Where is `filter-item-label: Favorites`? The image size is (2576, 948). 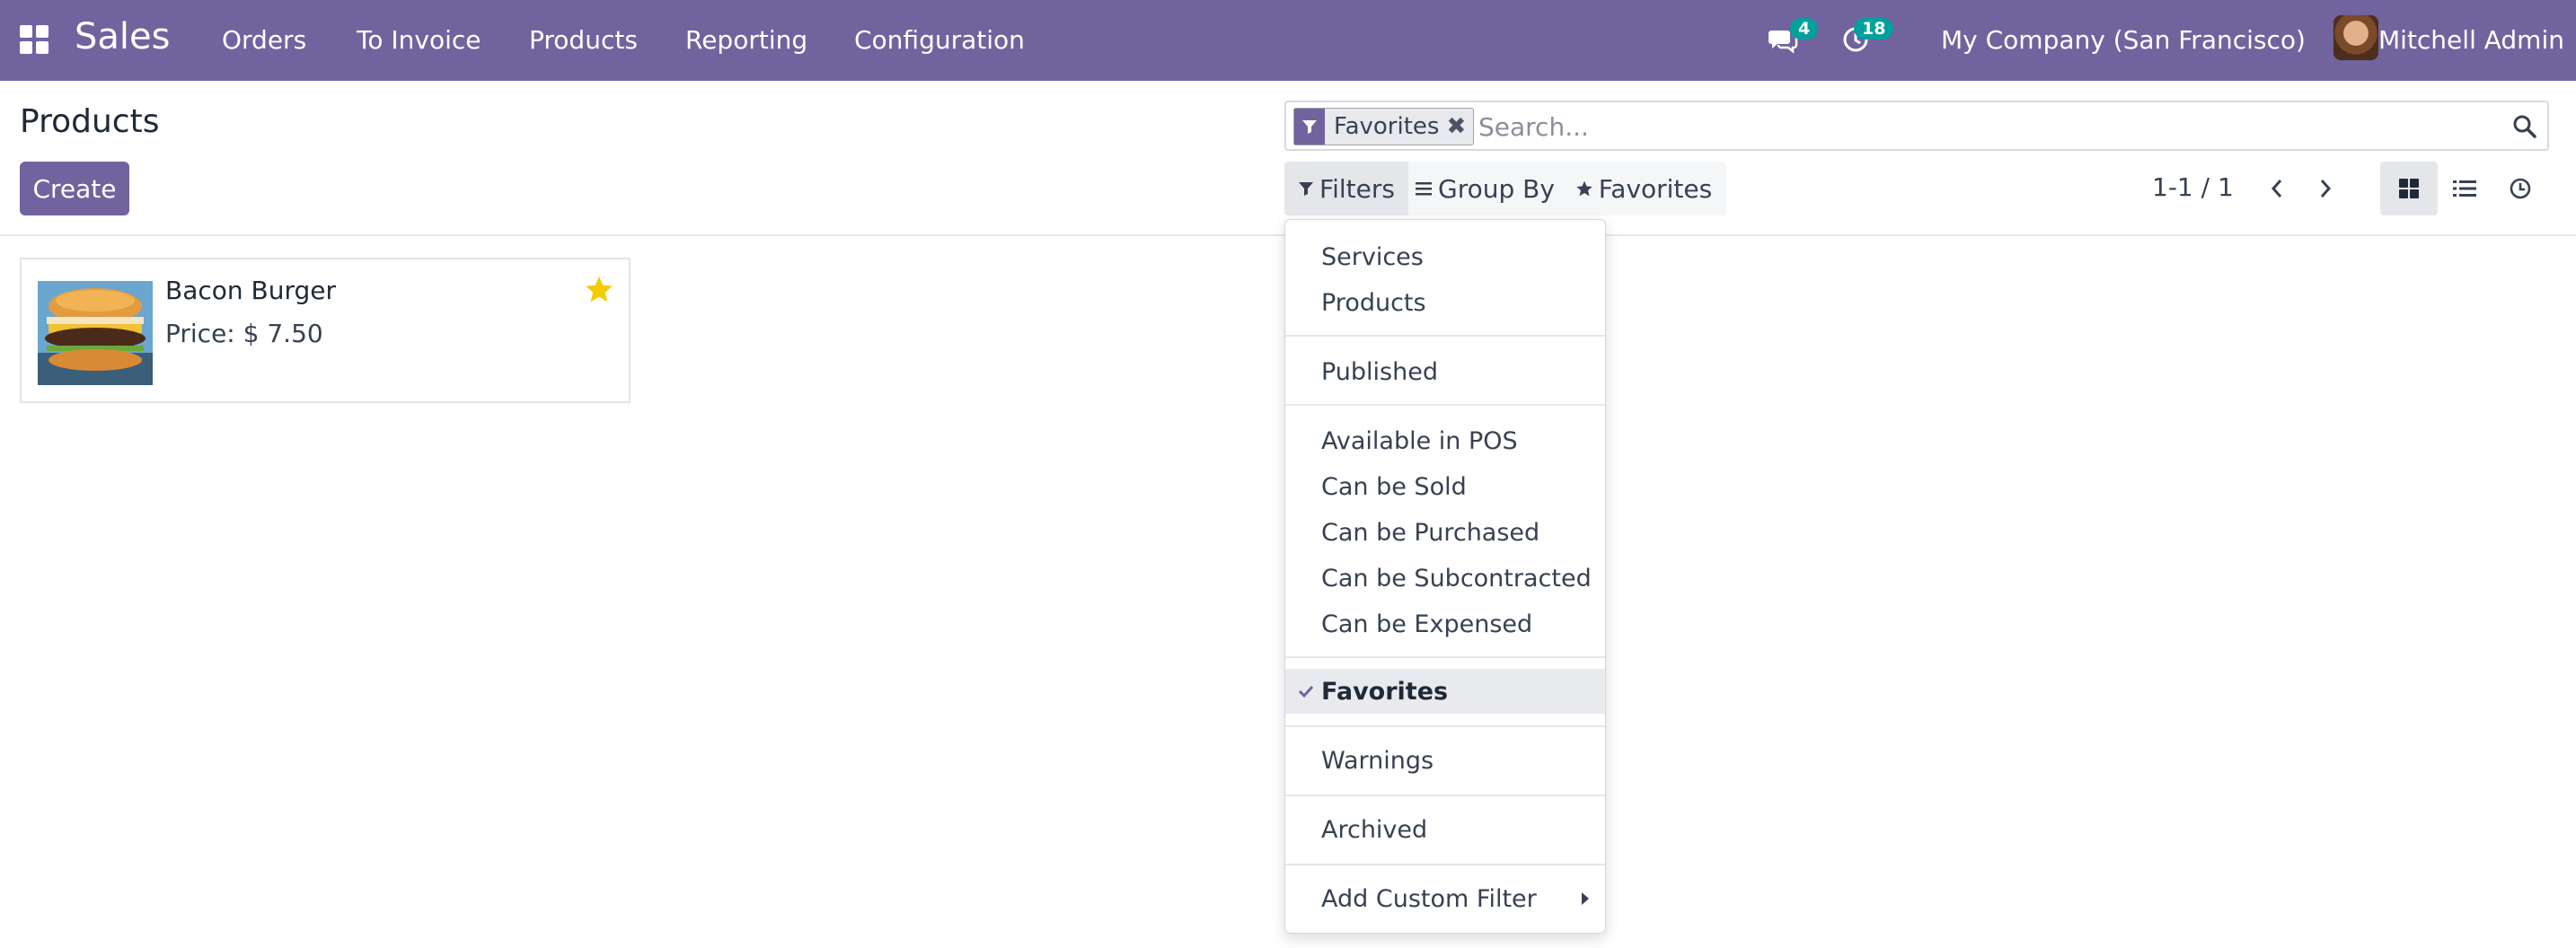
filter-item-label: Favorites is located at coordinates (1385, 692).